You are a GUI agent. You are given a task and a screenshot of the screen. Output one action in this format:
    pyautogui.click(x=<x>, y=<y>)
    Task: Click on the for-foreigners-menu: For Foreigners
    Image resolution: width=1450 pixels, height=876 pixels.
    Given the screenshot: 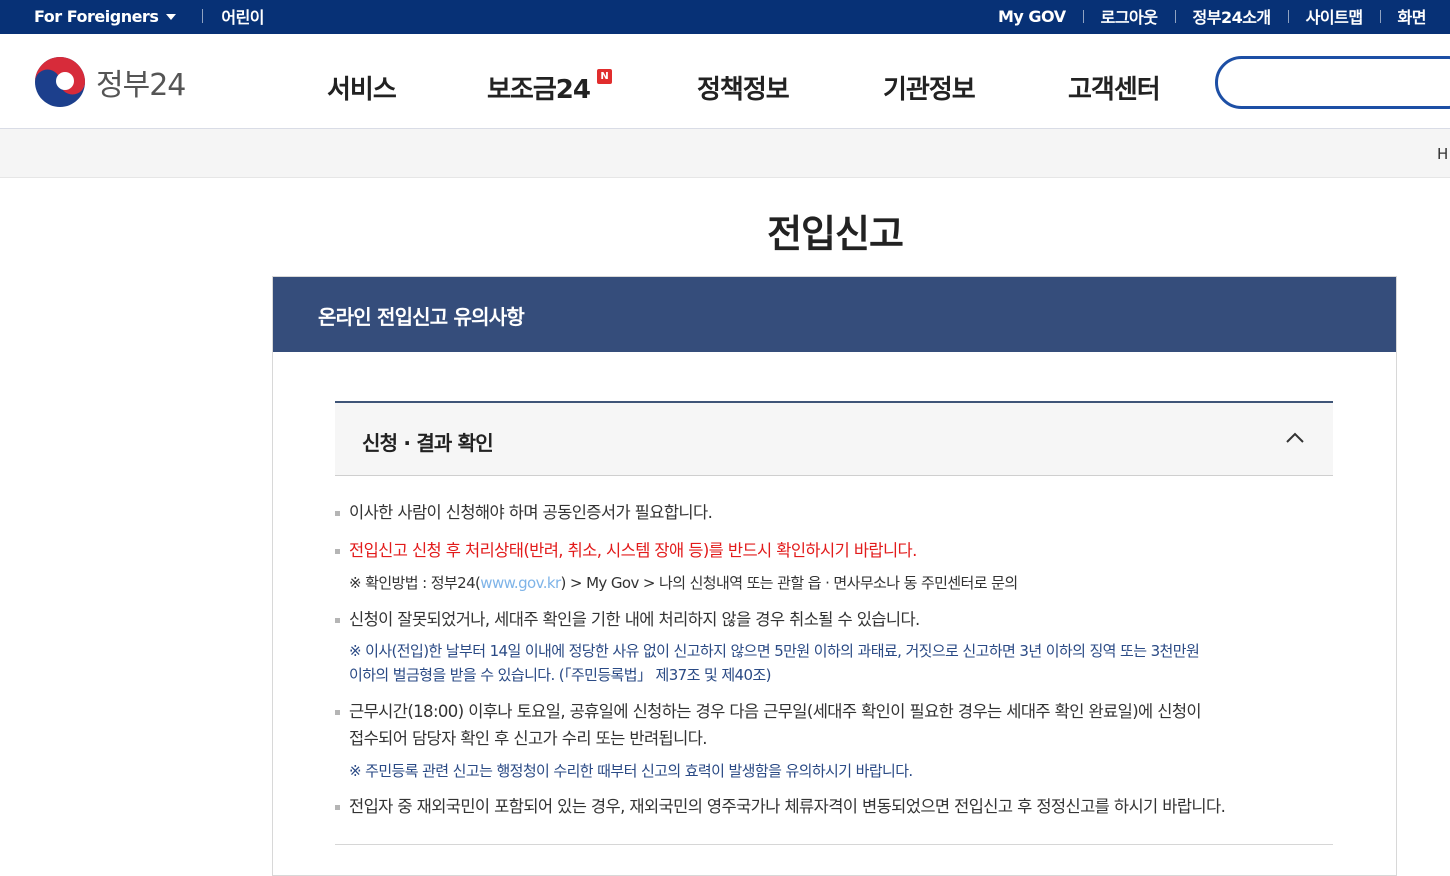 What is the action you would take?
    pyautogui.click(x=96, y=16)
    